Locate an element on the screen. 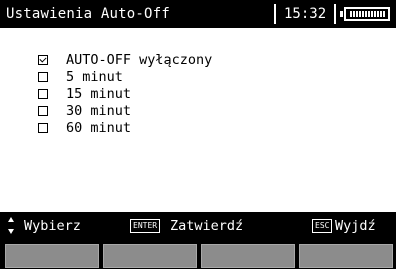  confirm-hint: Zatwierdź is located at coordinates (207, 226).